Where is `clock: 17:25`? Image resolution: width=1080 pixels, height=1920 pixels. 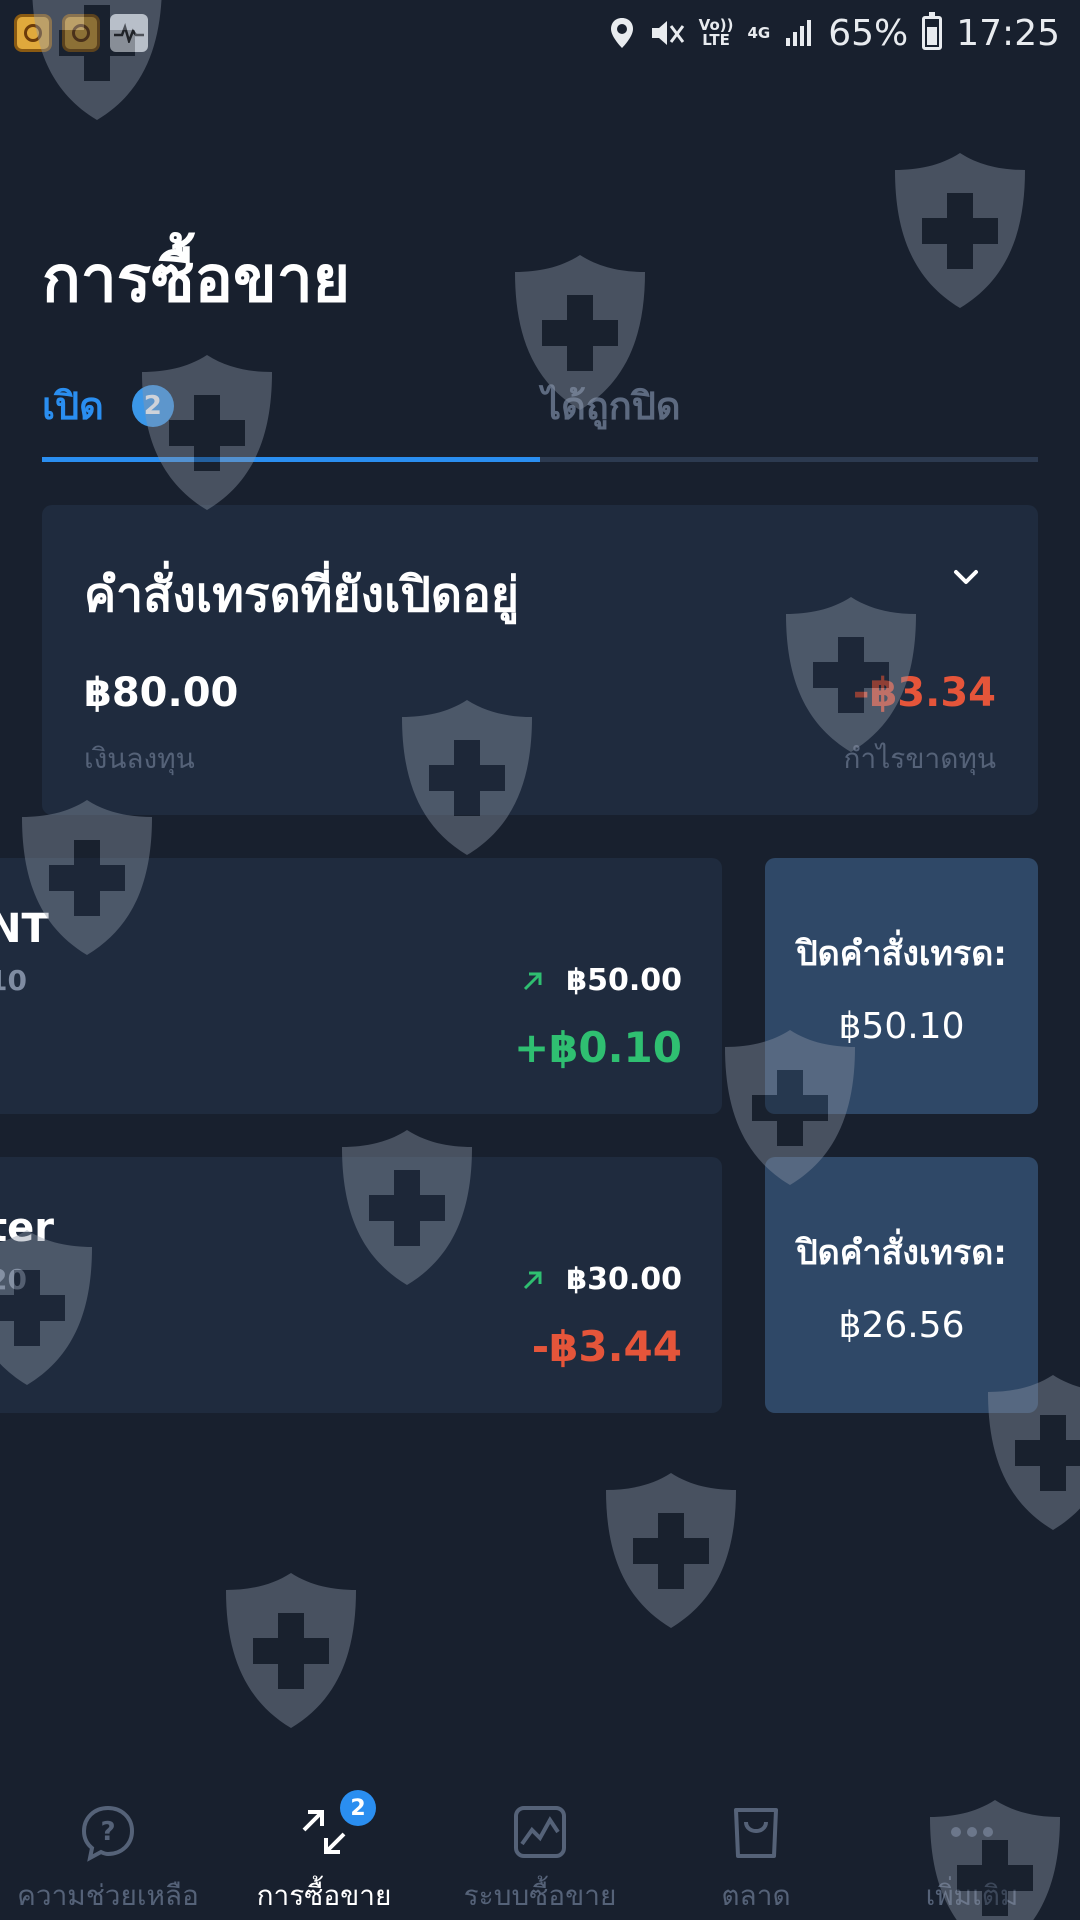 clock: 17:25 is located at coordinates (1008, 33).